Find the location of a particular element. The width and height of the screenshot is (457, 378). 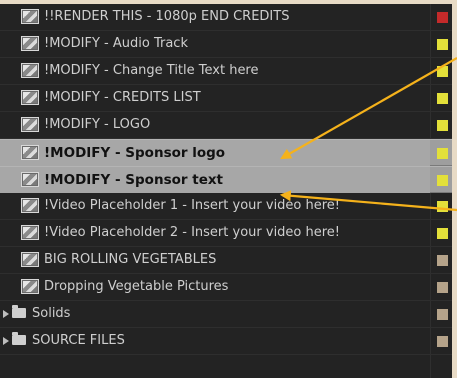

project-item: Dropping Vegetable Pictures is located at coordinates (226, 287).